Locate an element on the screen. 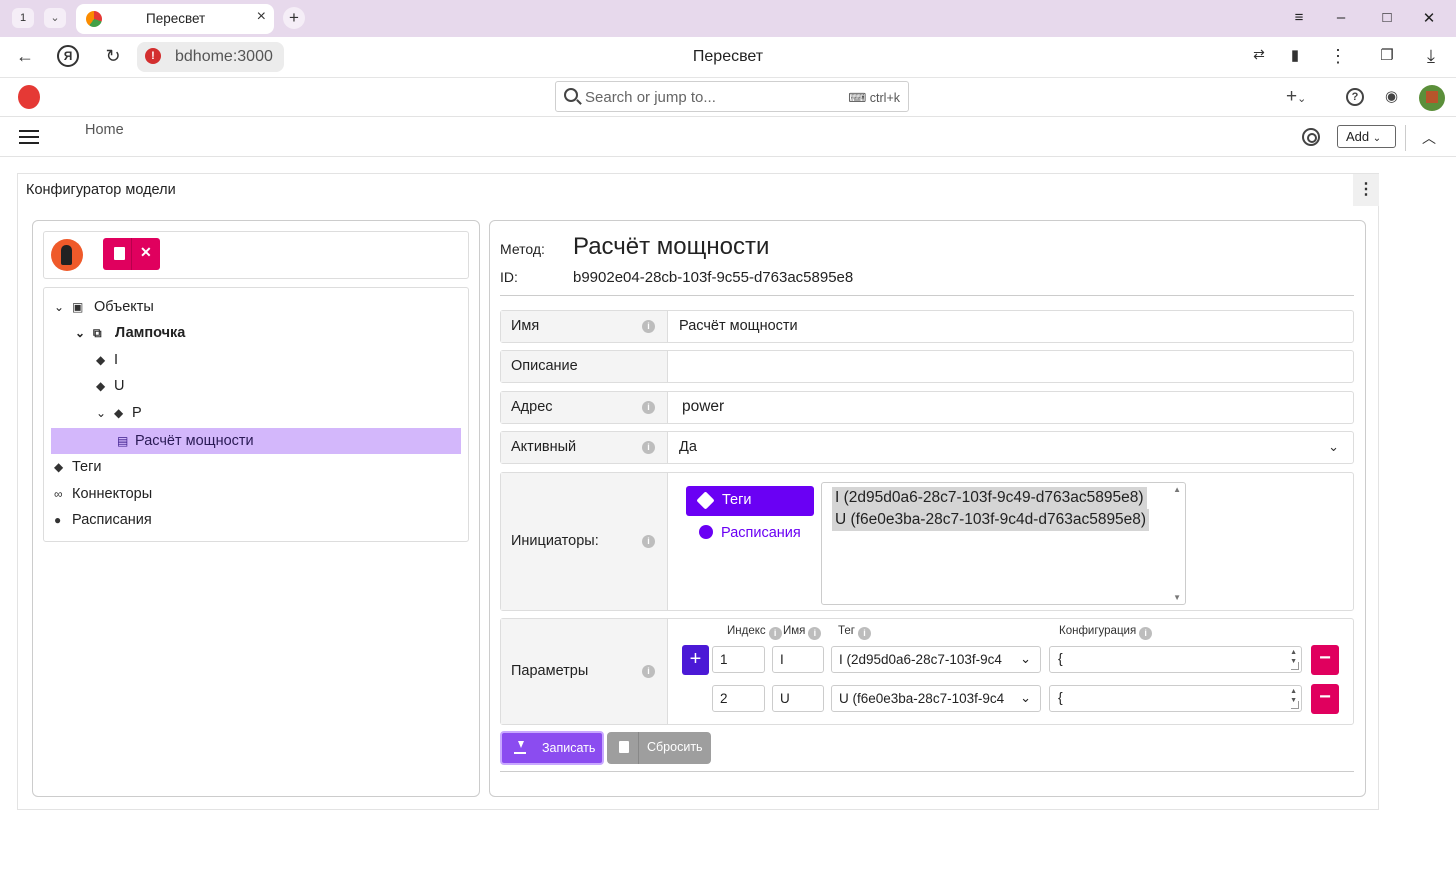 This screenshot has width=1456, height=871. param-index-input: 1 is located at coordinates (738, 659).